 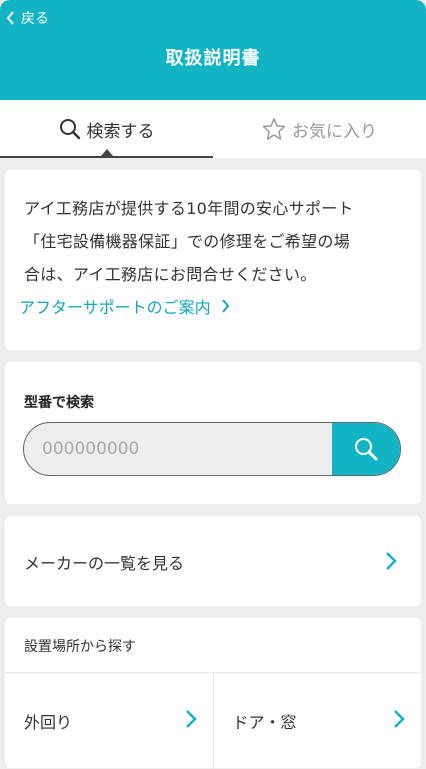 I want to click on model-search-box, so click(x=212, y=449).